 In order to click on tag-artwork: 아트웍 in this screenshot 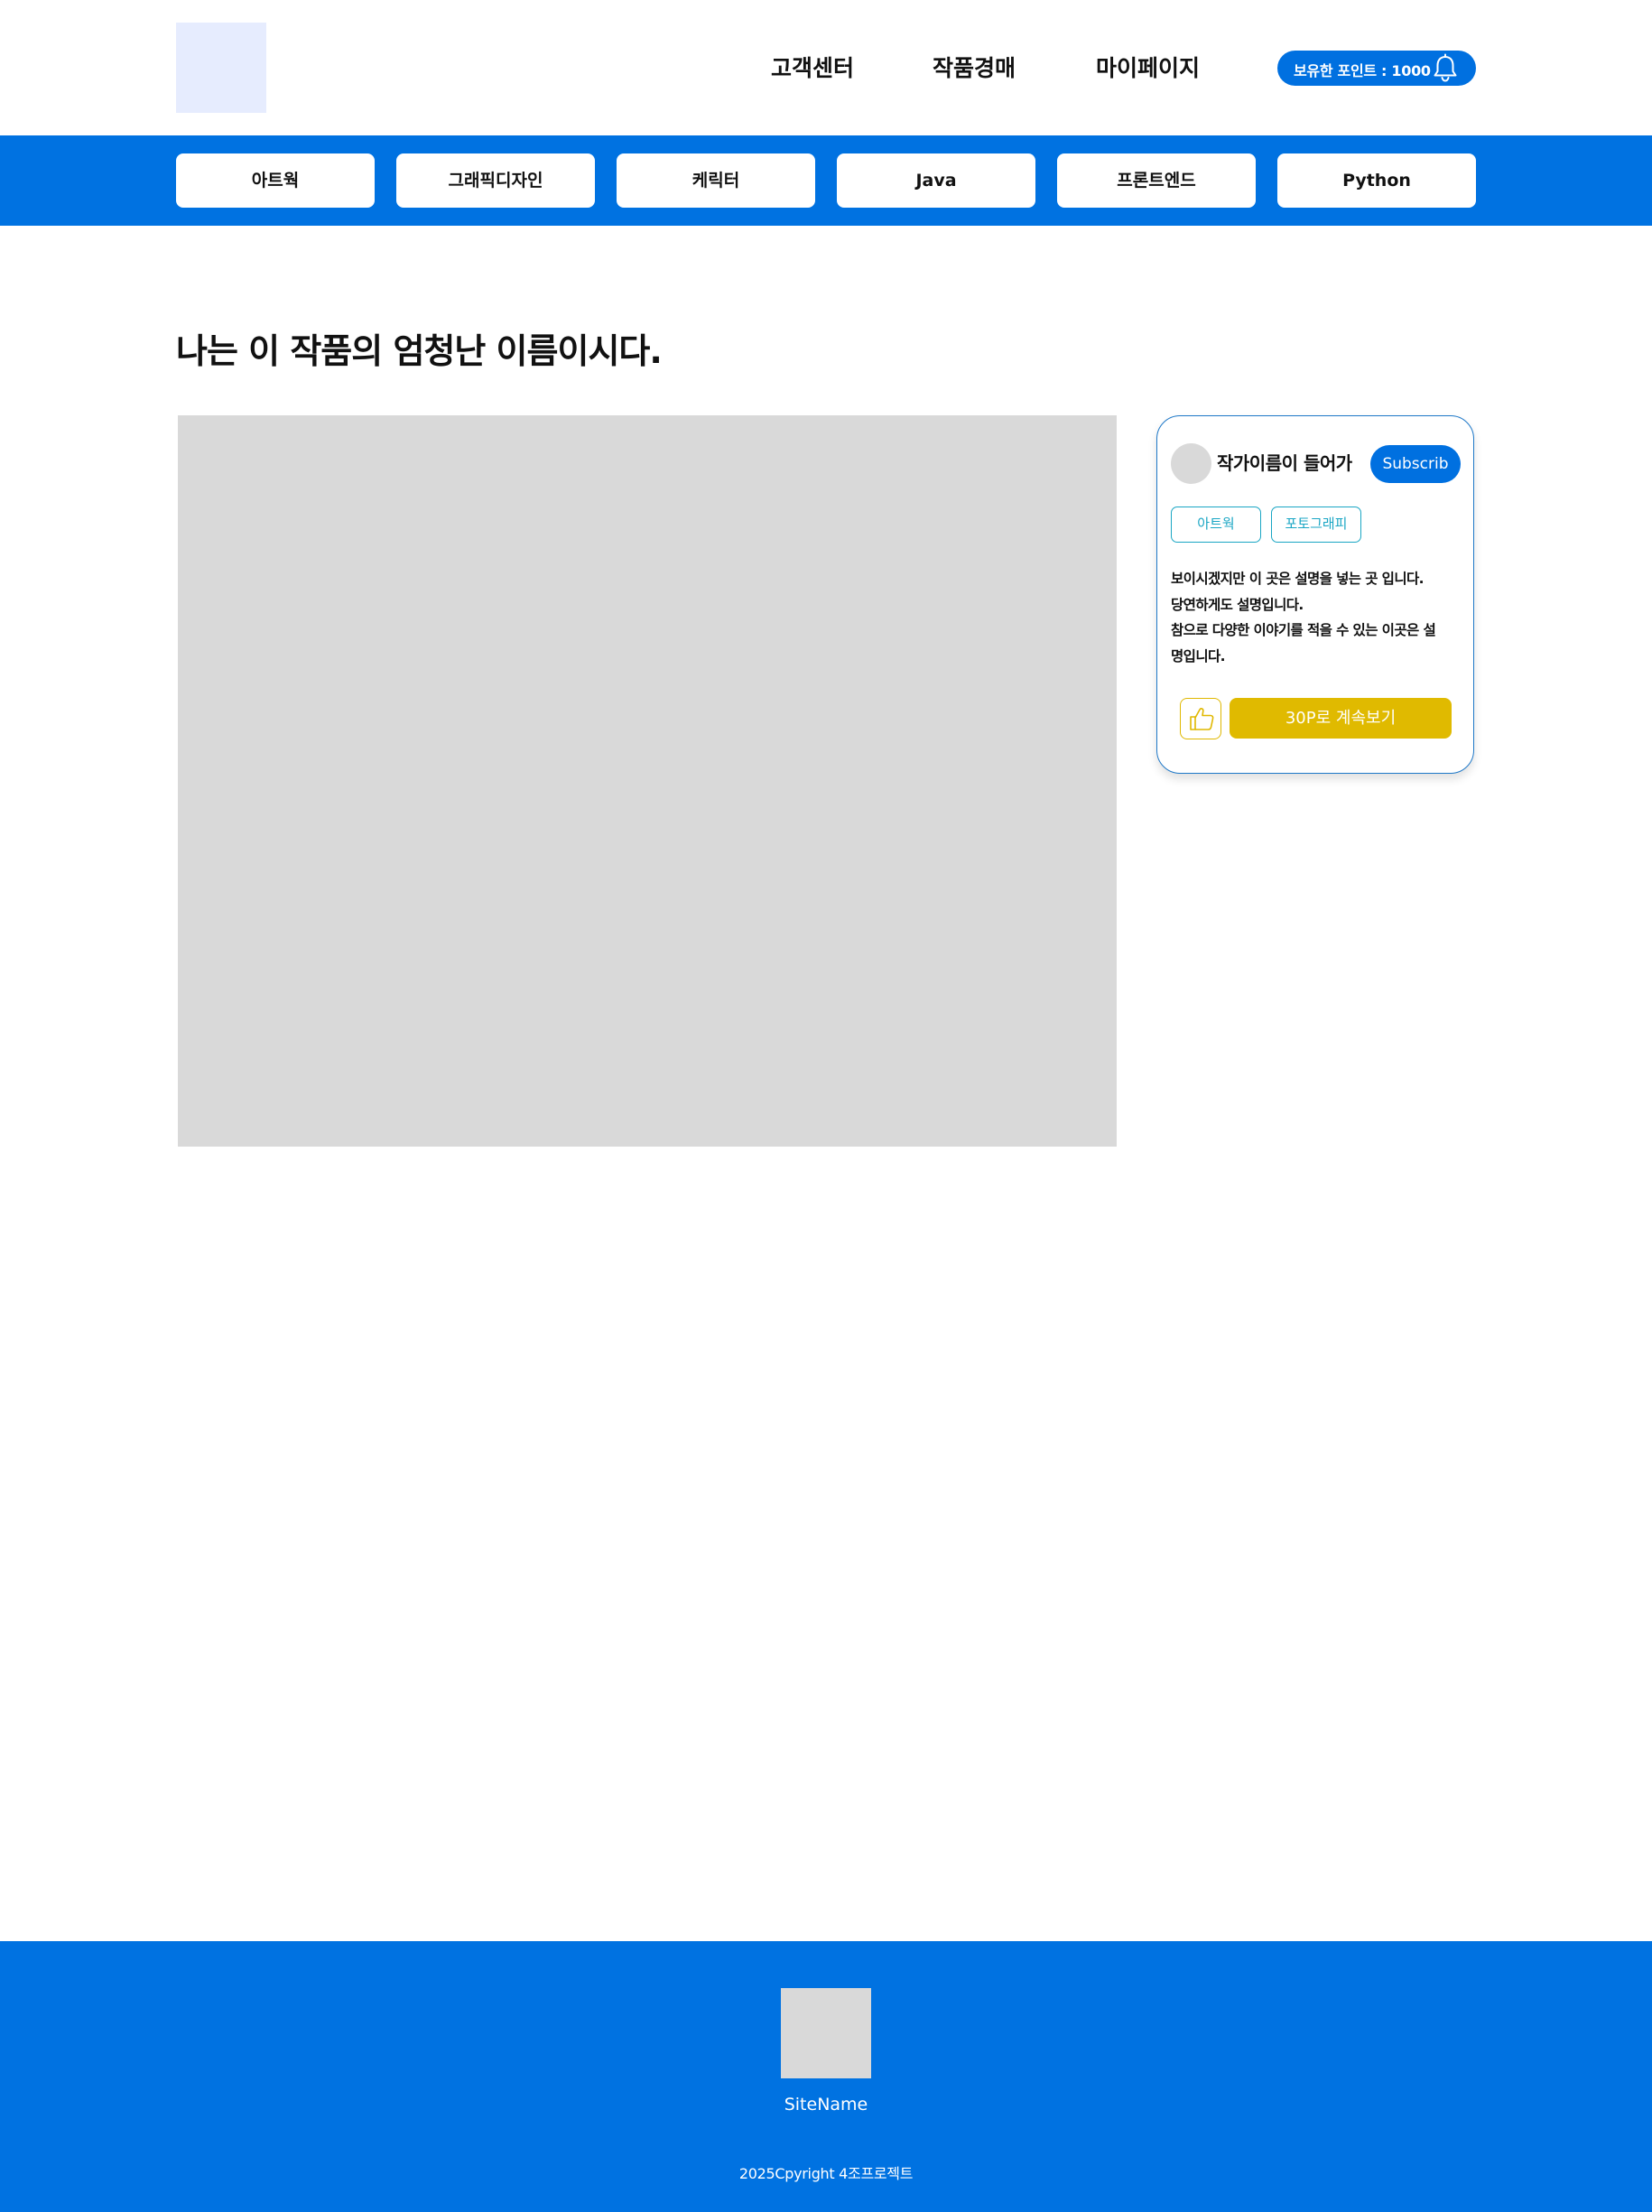, I will do `click(1216, 525)`.